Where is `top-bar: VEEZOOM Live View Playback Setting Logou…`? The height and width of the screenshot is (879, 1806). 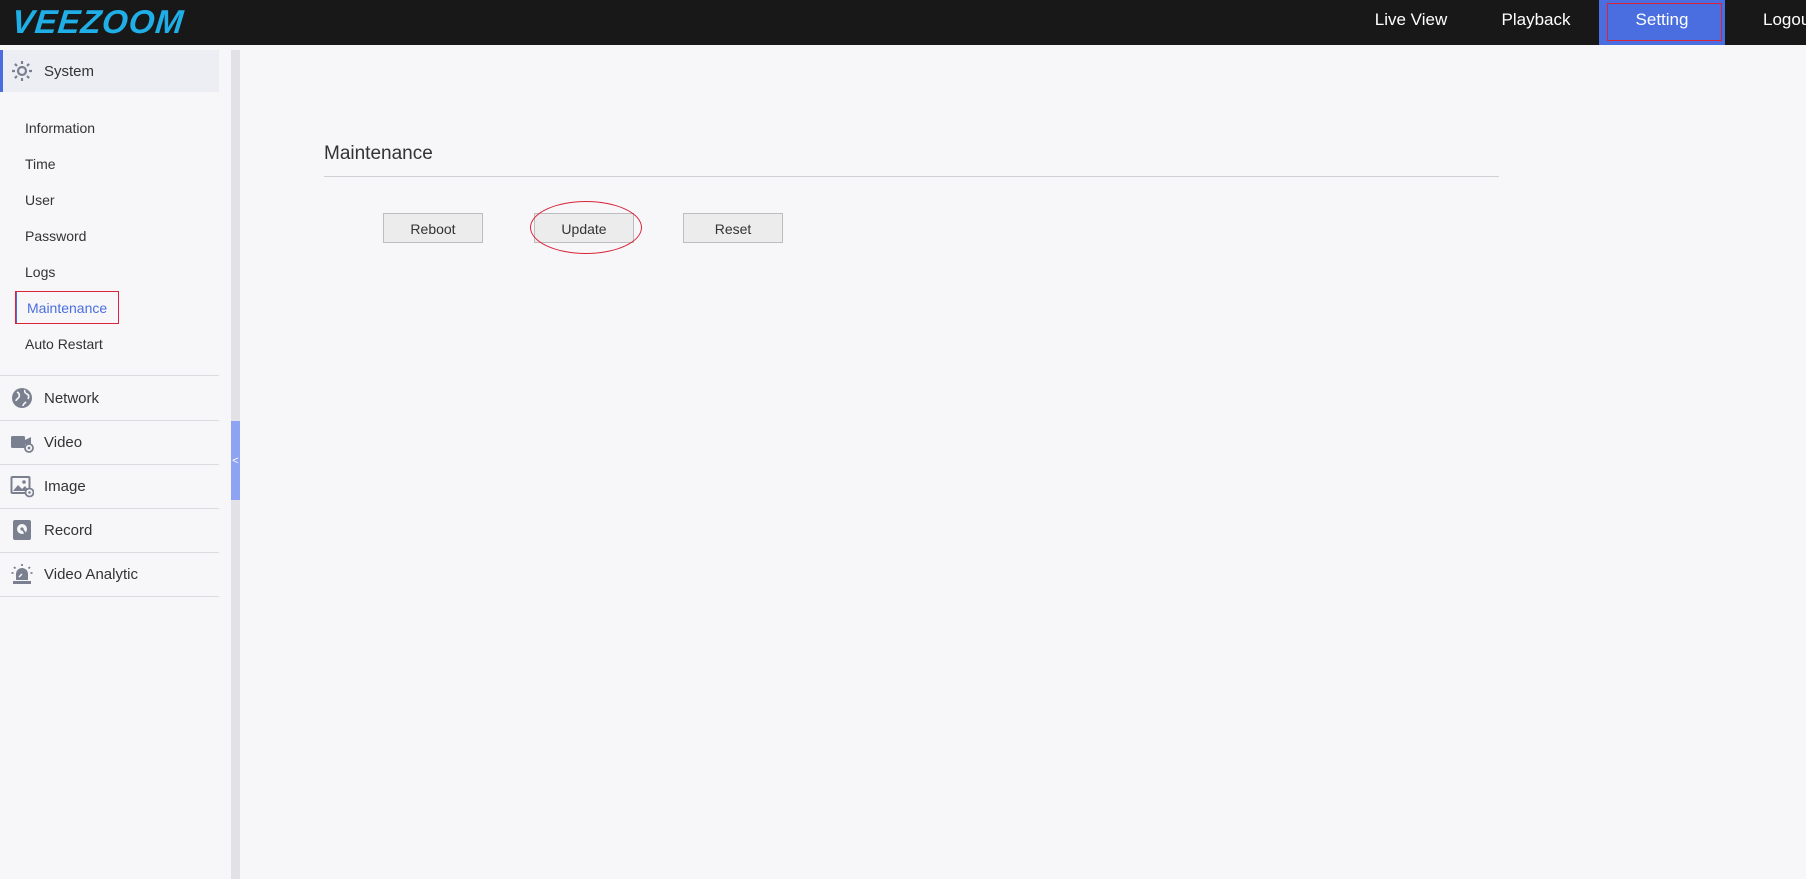
top-bar: VEEZOOM Live View Playback Setting Logou… is located at coordinates (903, 22).